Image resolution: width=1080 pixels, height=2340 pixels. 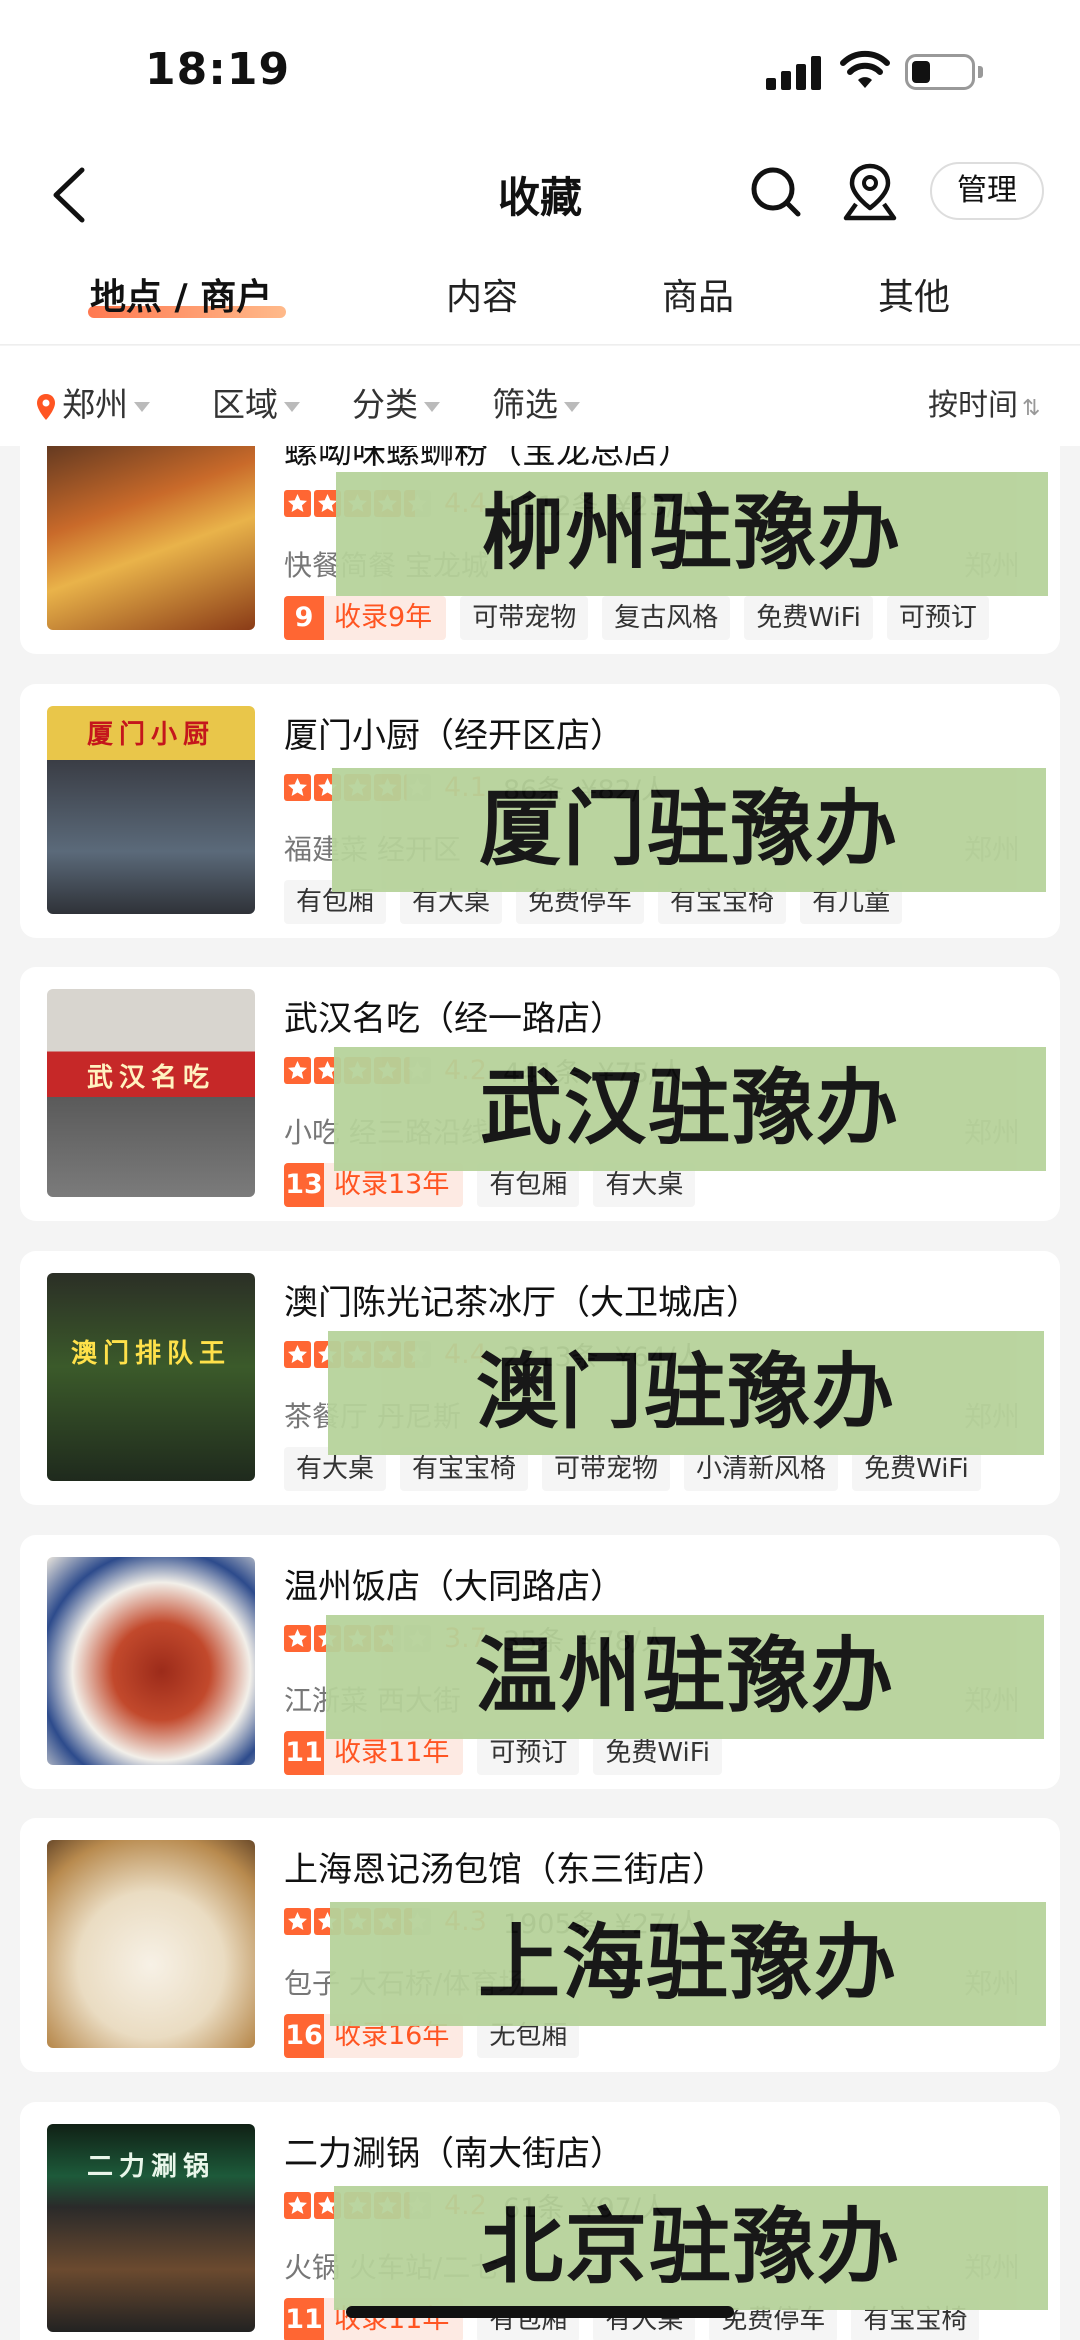 I want to click on search-icon, so click(x=776, y=192).